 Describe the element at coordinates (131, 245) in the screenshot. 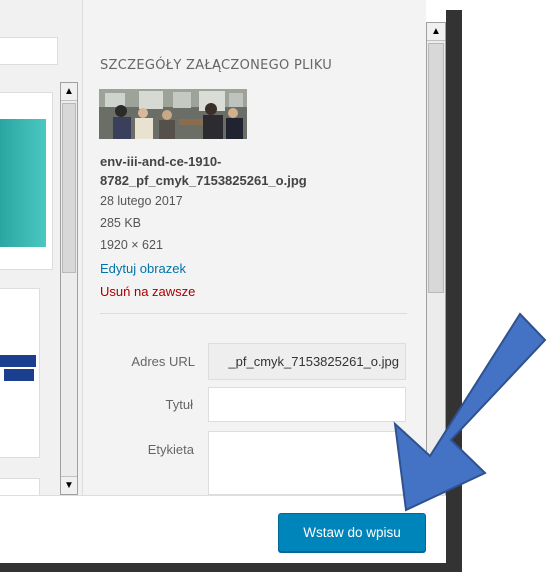

I see `attachment-dimensions: 1920 × 621` at that location.